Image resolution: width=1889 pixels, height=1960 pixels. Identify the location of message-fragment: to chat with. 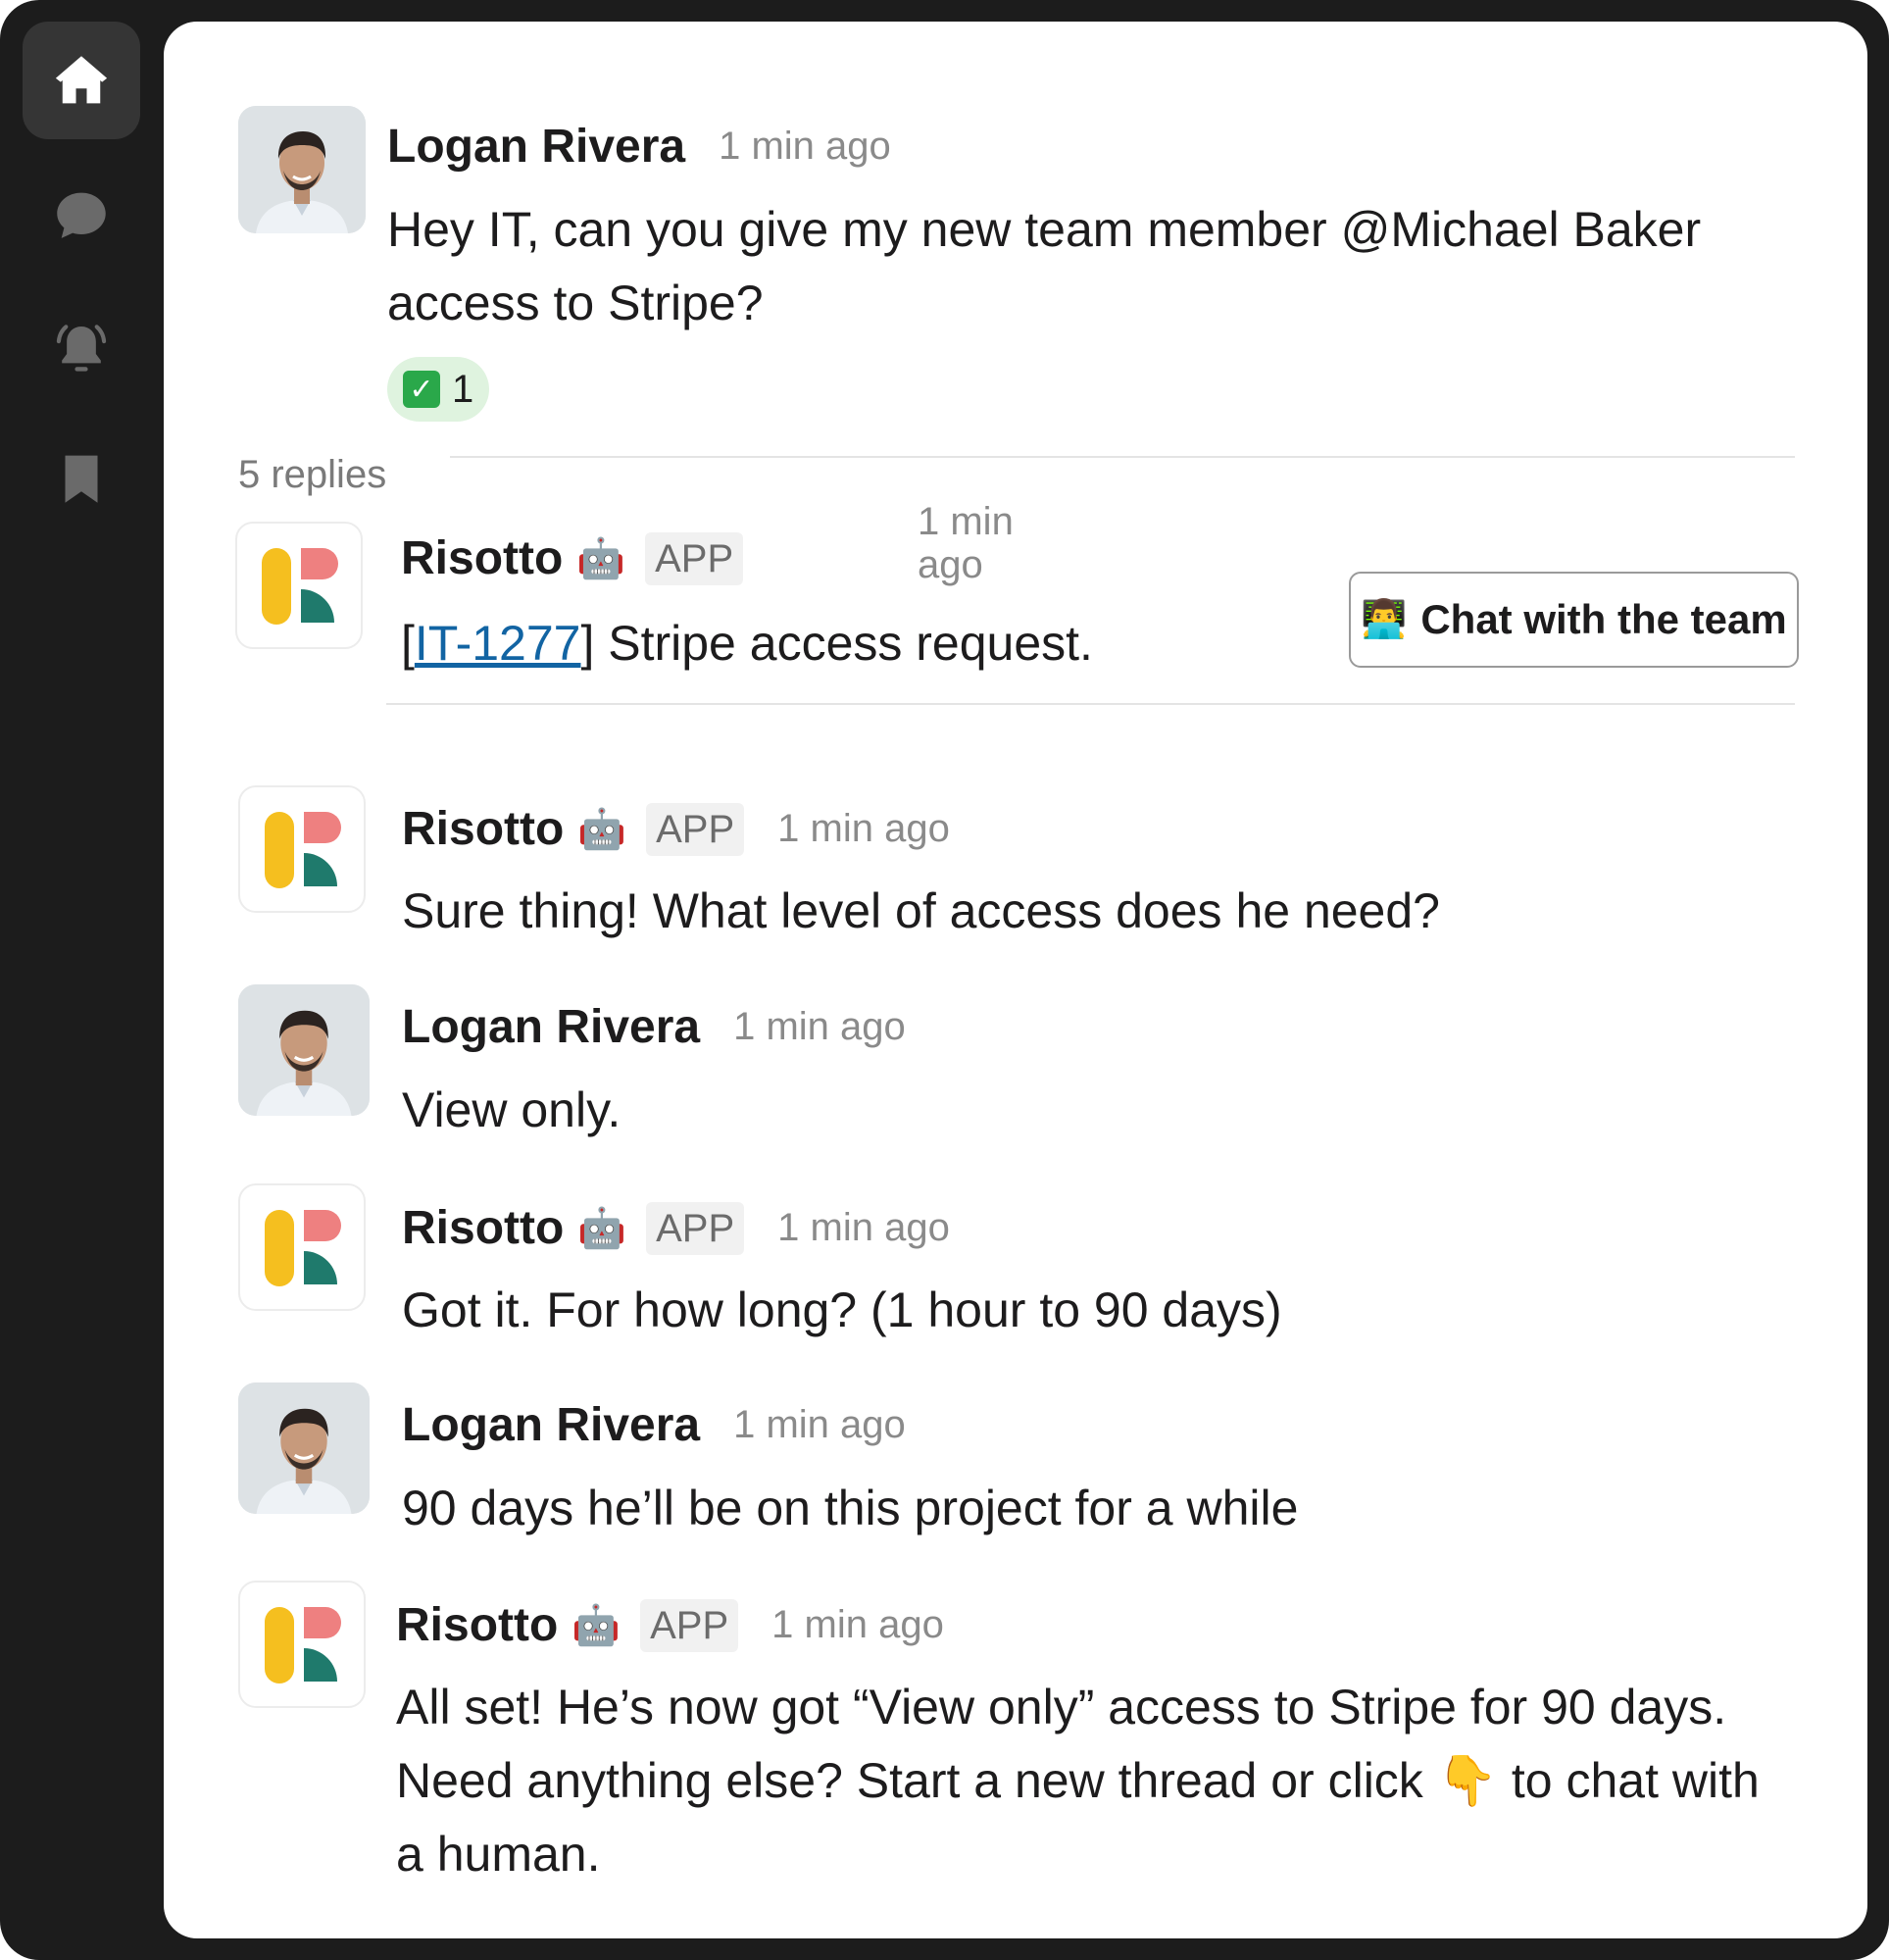
(1628, 1781).